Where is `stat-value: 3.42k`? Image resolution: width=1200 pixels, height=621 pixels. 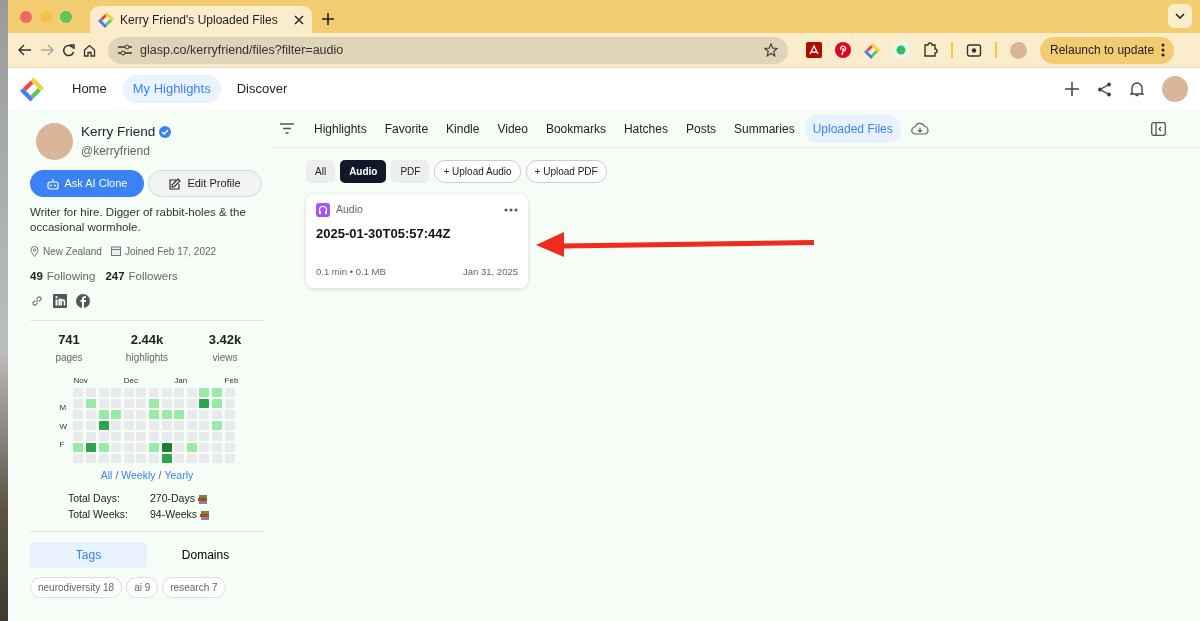 stat-value: 3.42k is located at coordinates (225, 340).